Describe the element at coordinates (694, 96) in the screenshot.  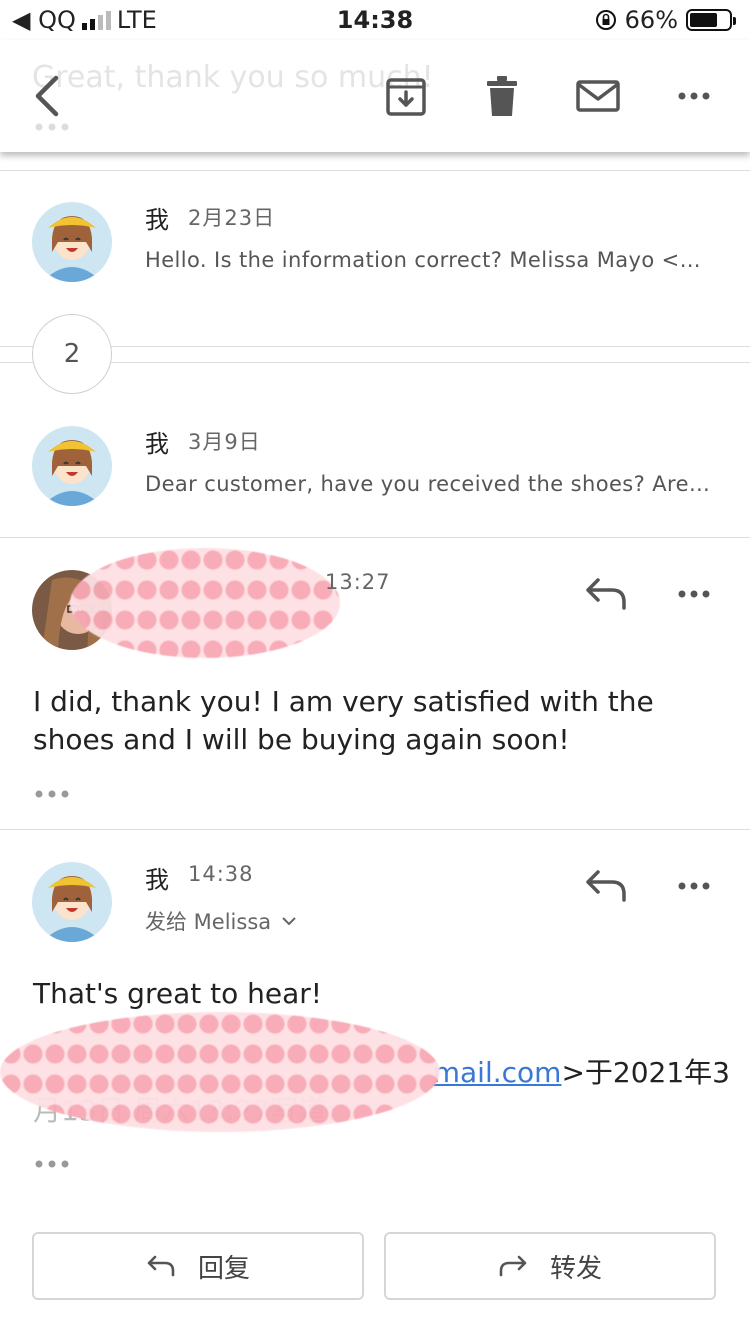
I see `more-options-icon` at that location.